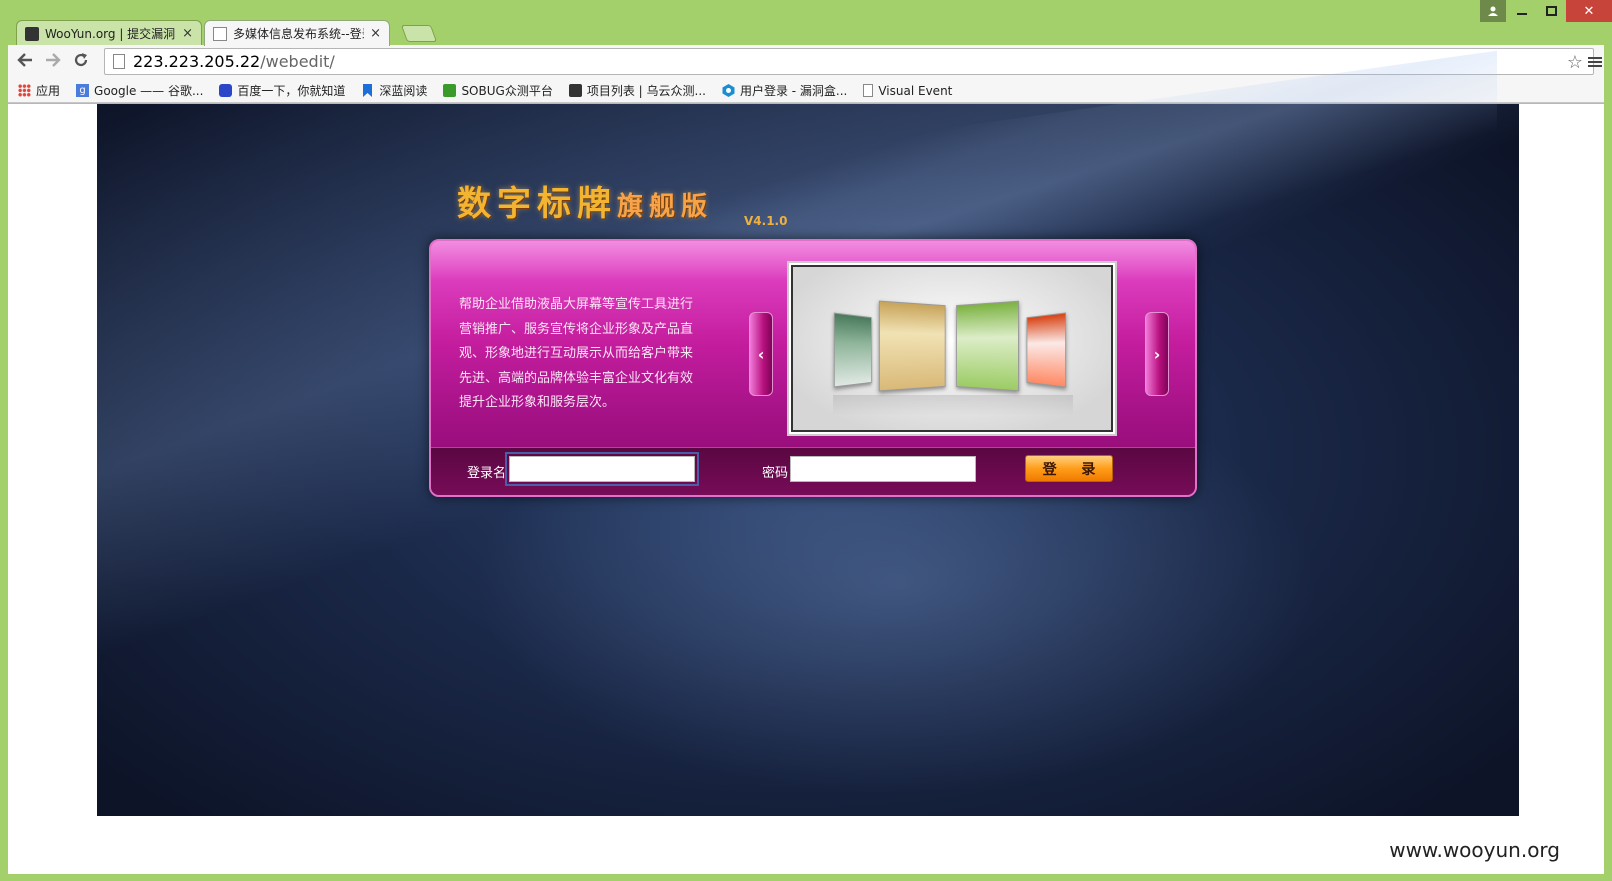 Image resolution: width=1612 pixels, height=881 pixels. I want to click on product-logo: 数字标牌旗舰版, so click(585, 200).